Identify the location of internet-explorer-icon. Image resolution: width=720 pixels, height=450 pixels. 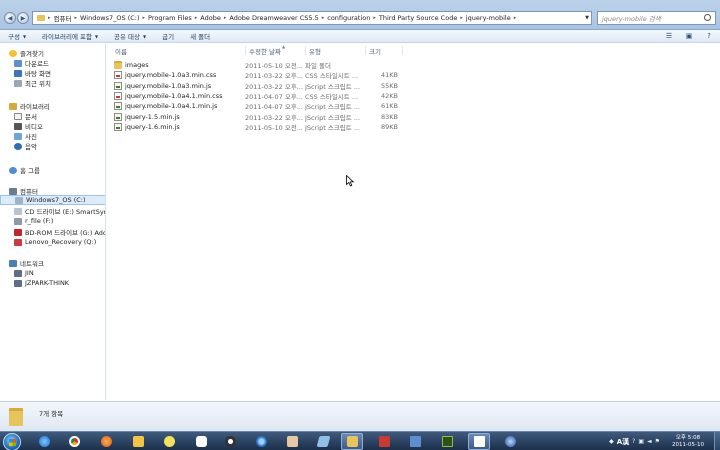
(44, 441).